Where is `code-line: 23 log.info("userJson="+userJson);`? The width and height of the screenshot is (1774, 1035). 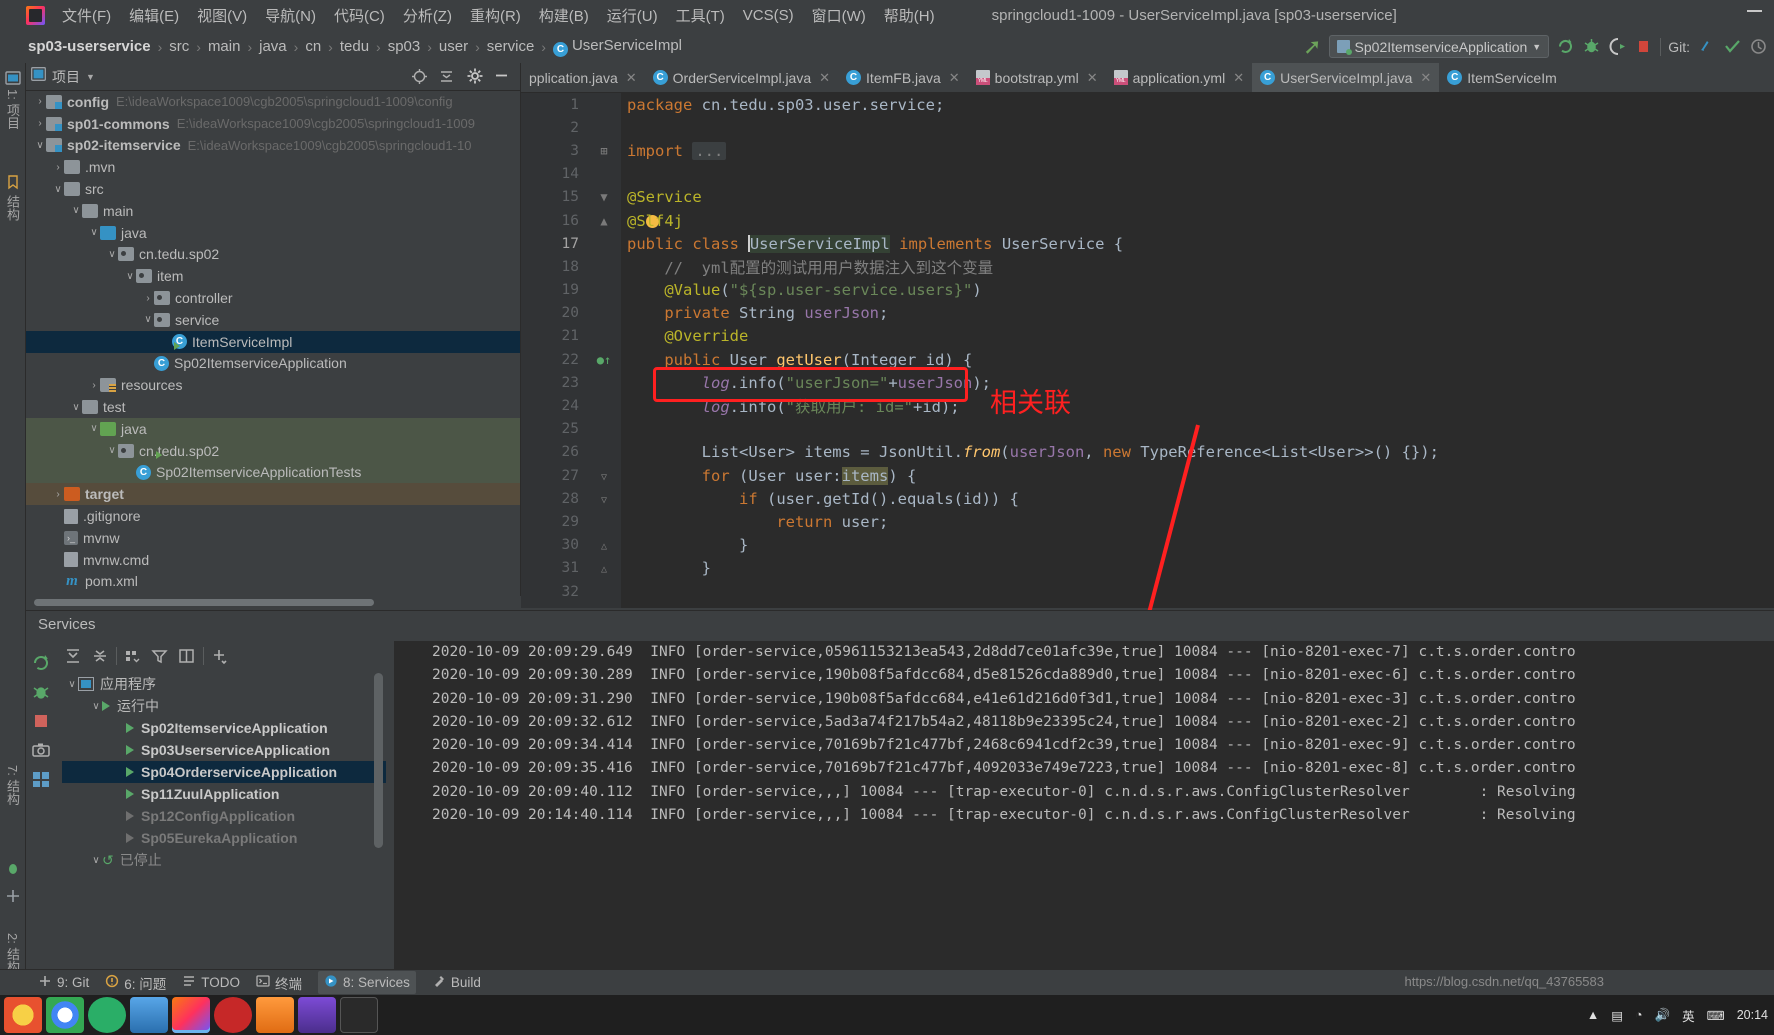 code-line: 23 log.info("userJson="+userJson); is located at coordinates (1147, 382).